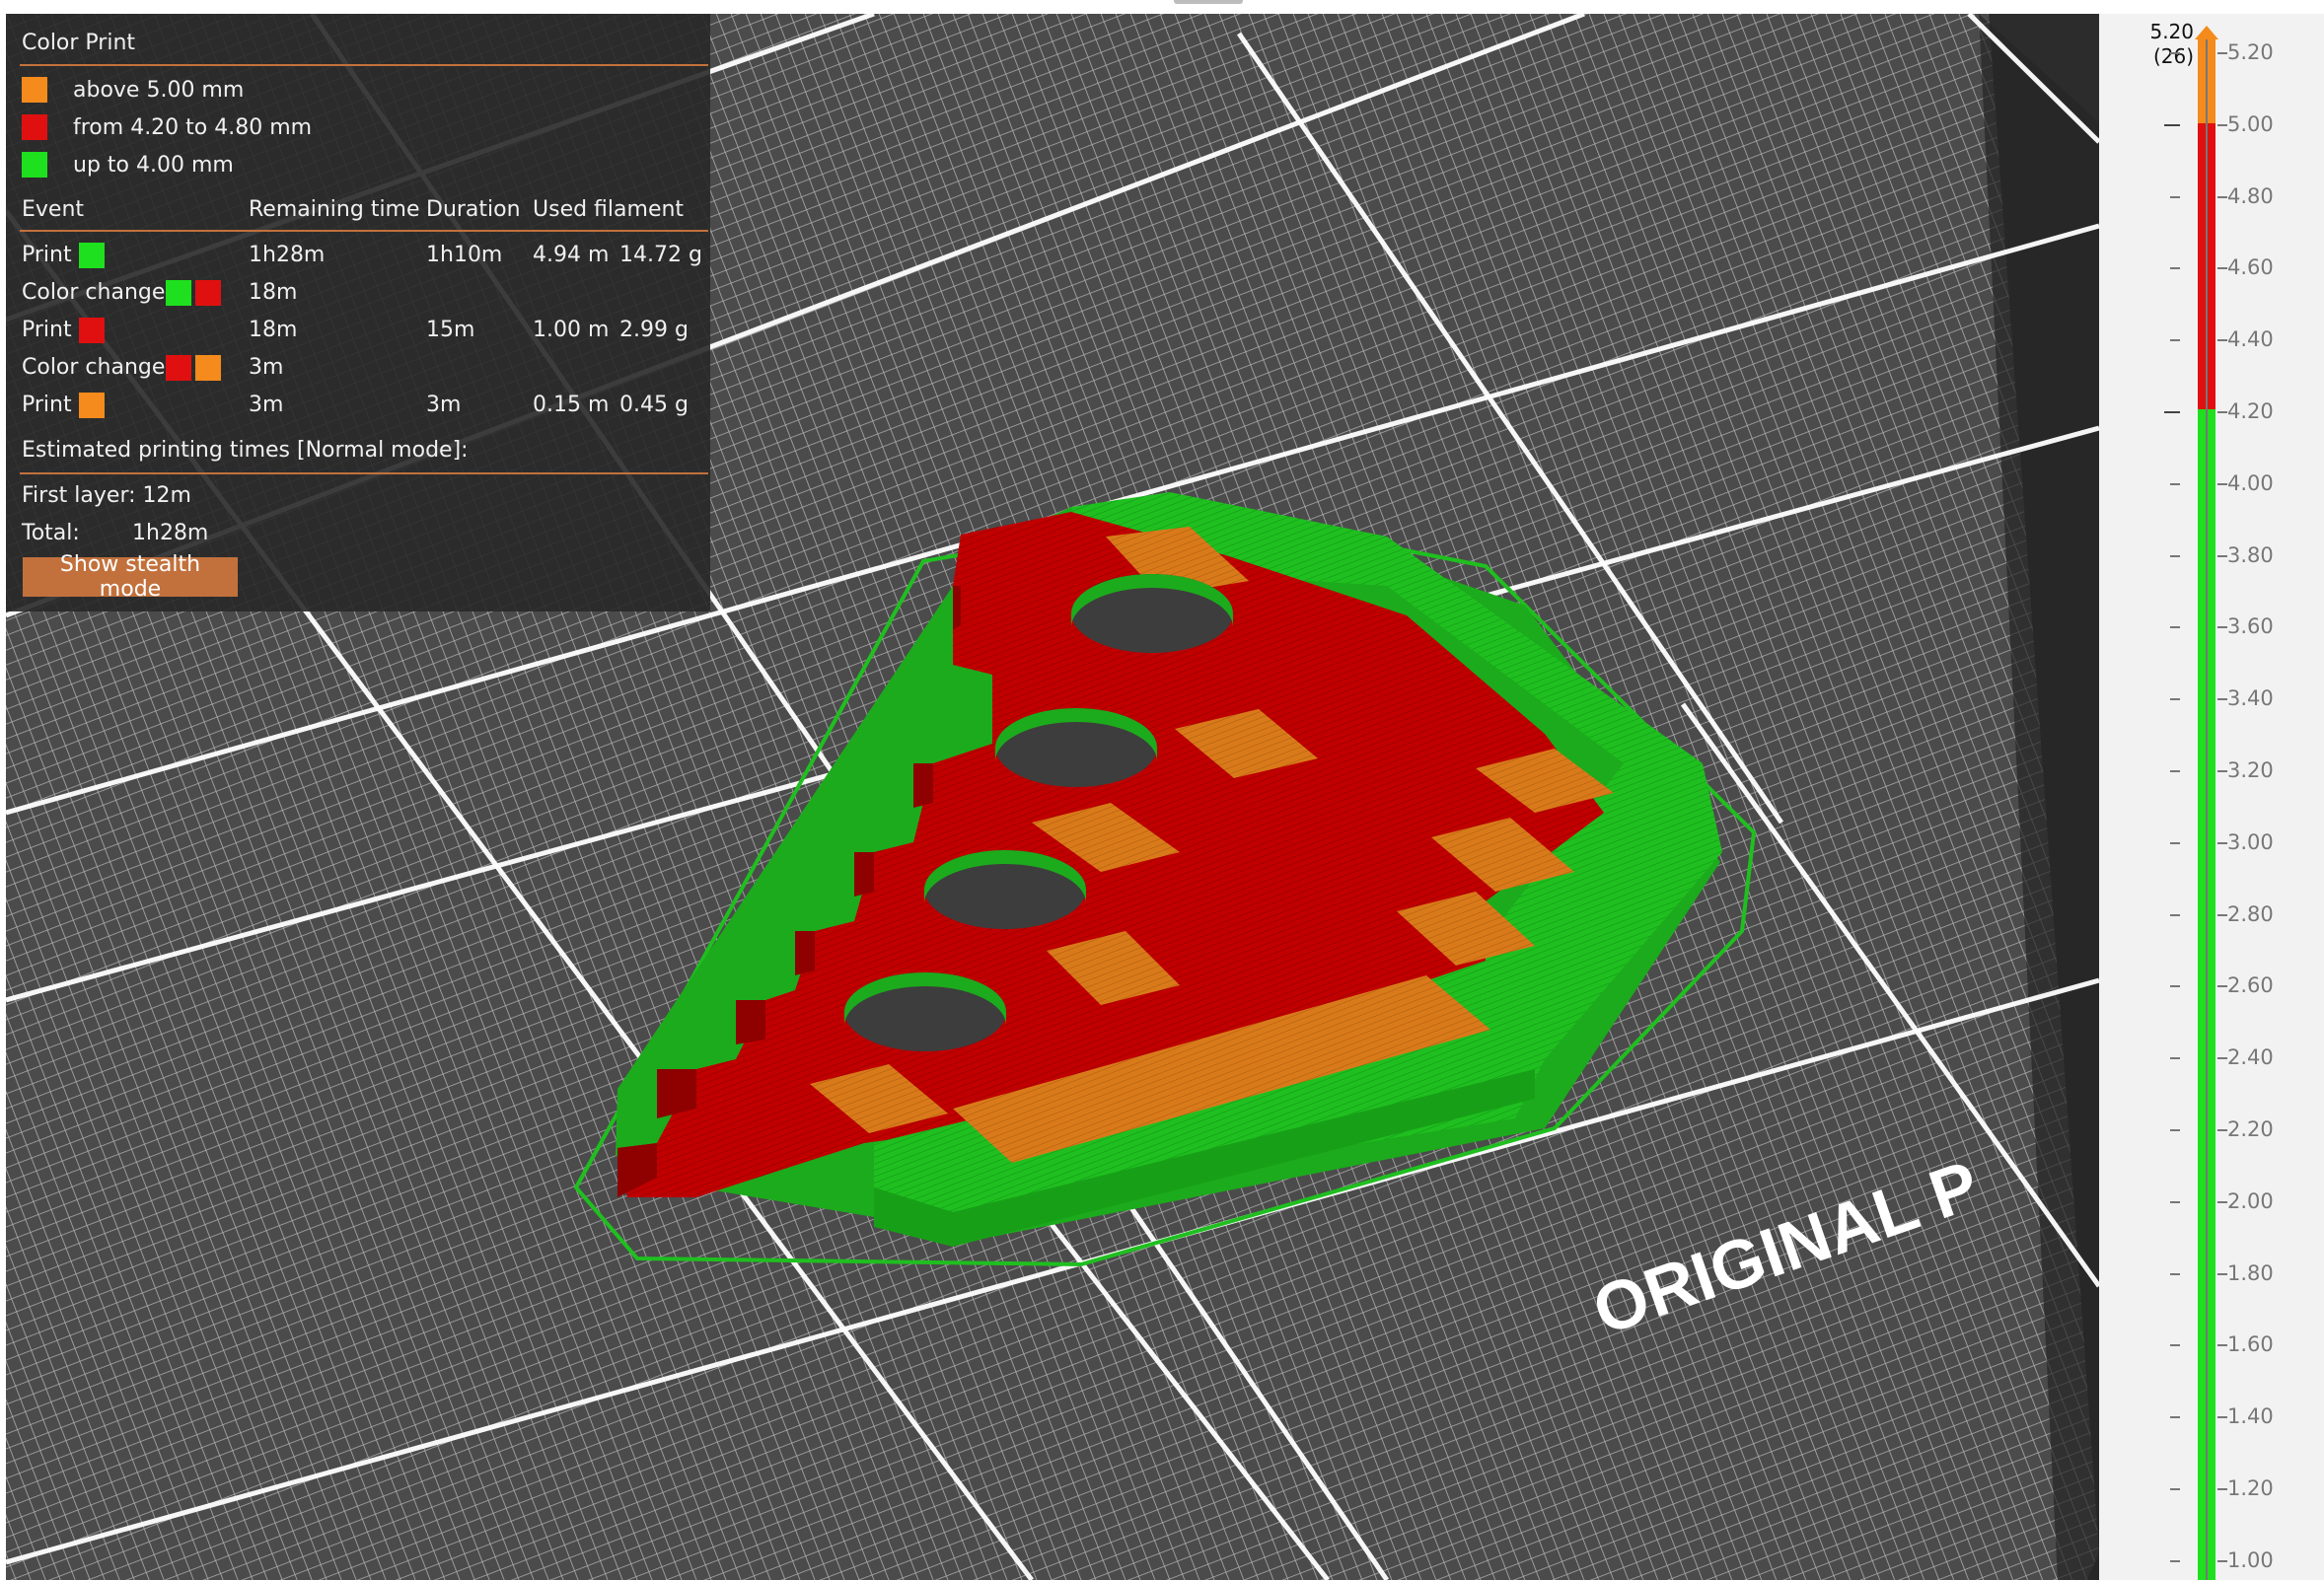 This screenshot has height=1580, width=2324. I want to click on slider-tick-label: 4.60, so click(2250, 268).